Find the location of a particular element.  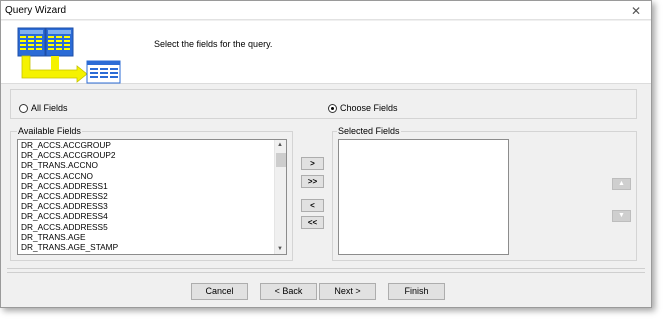

choose-fields-radio is located at coordinates (332, 108).